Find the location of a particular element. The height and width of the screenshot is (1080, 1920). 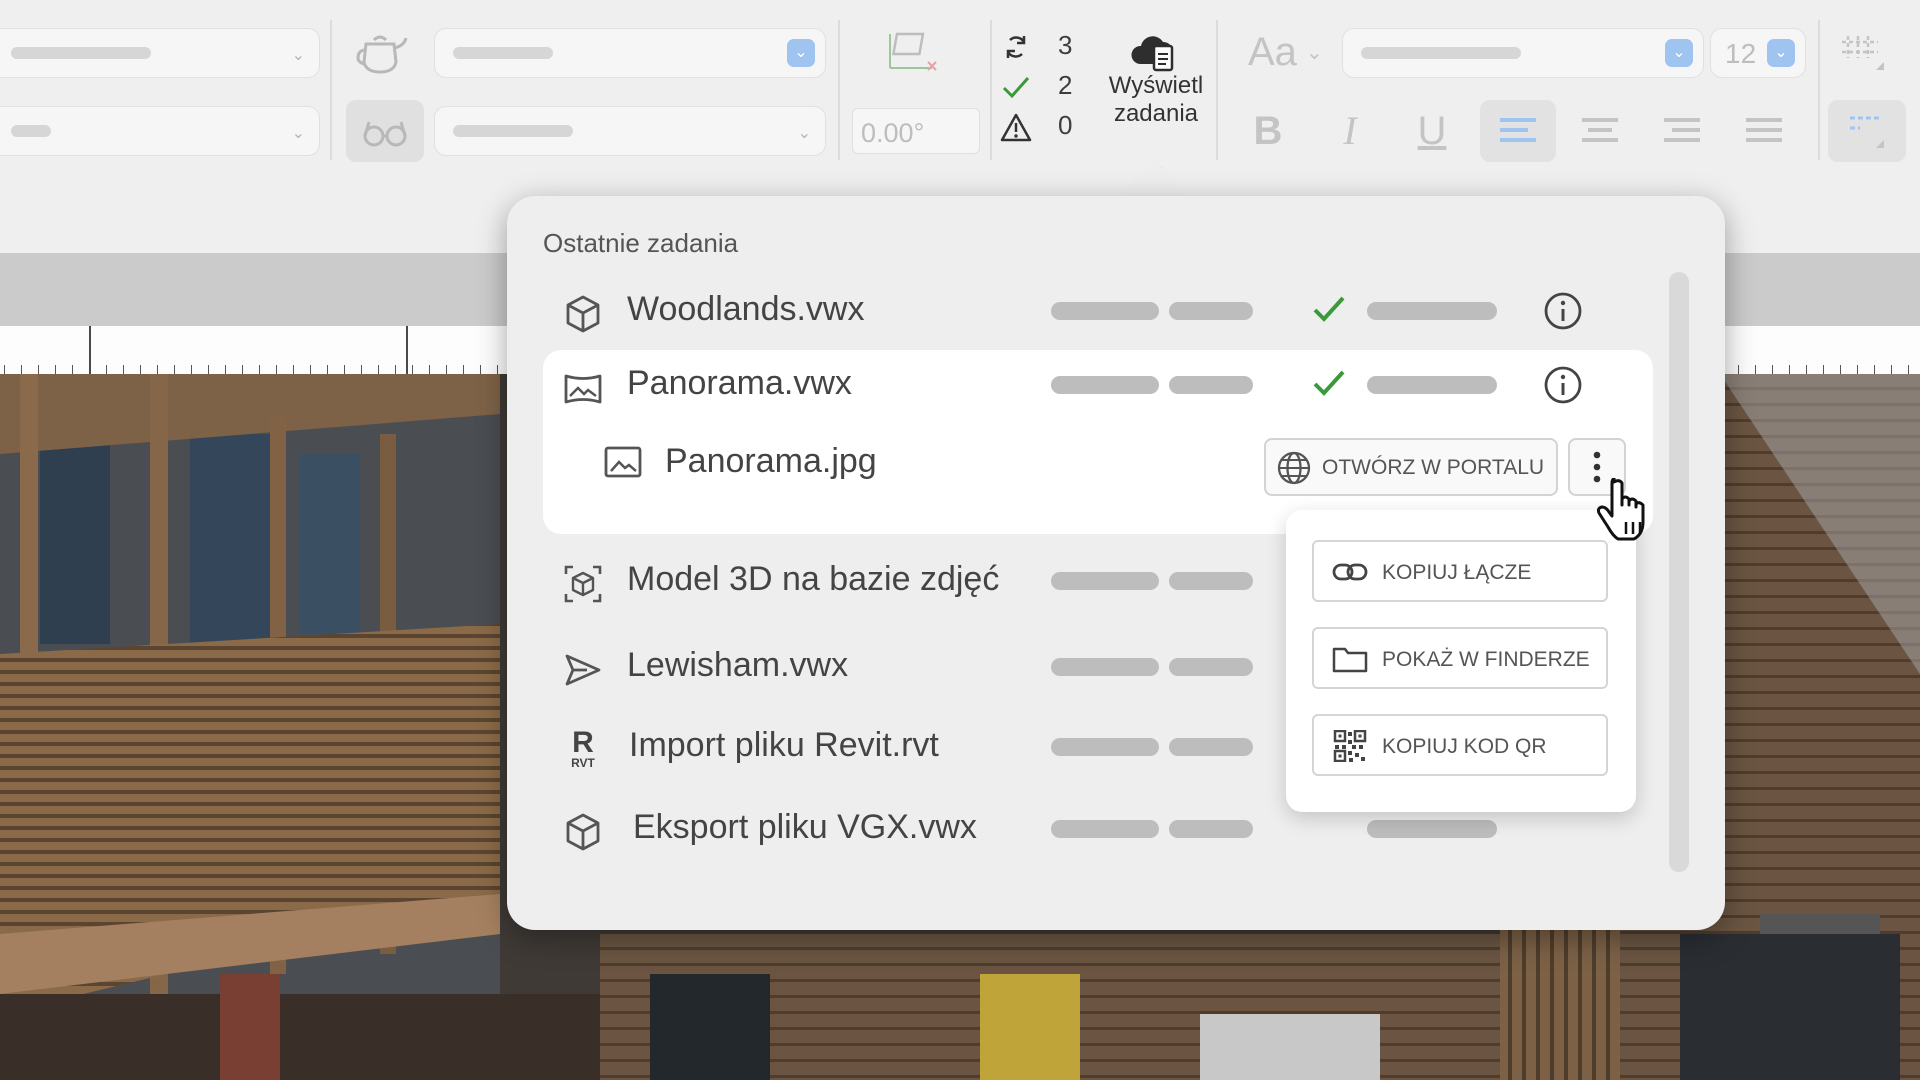

hand-cursor-icon is located at coordinates (1620, 509).